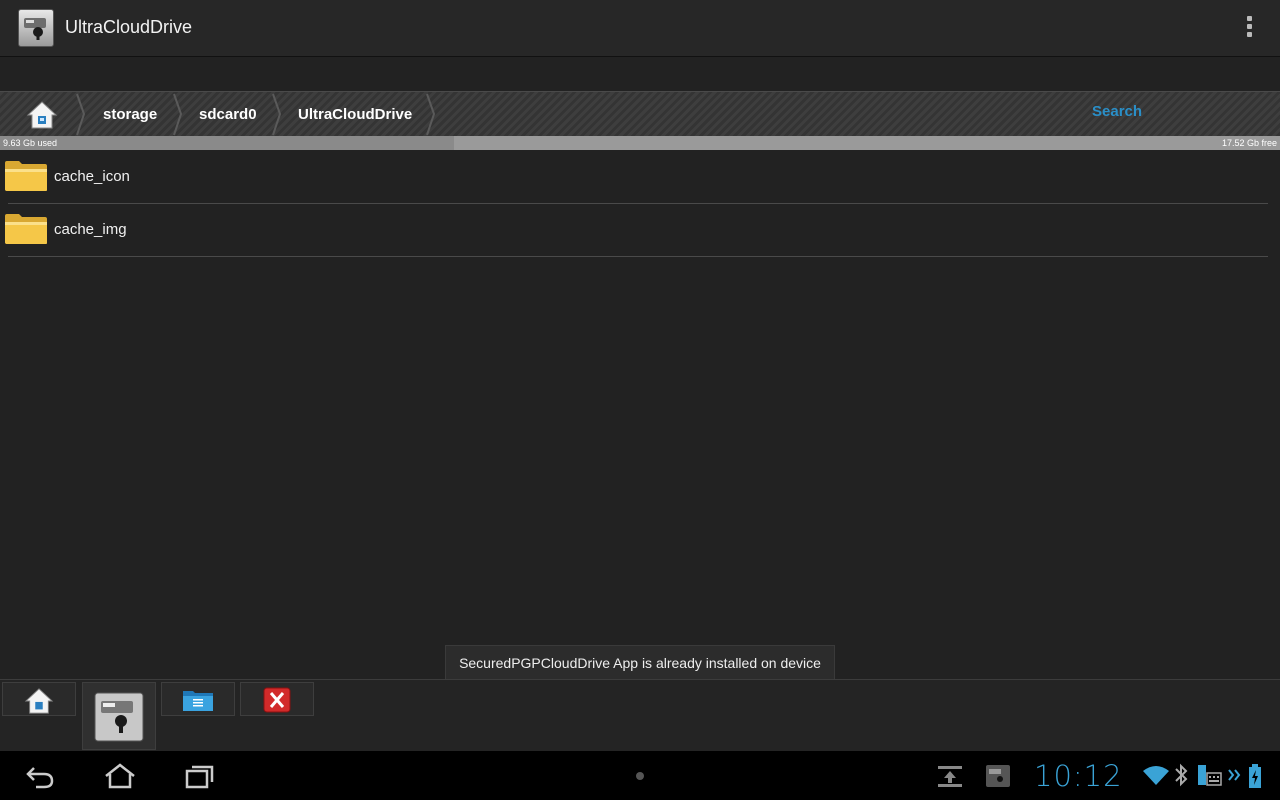  I want to click on download-icon, so click(950, 776).